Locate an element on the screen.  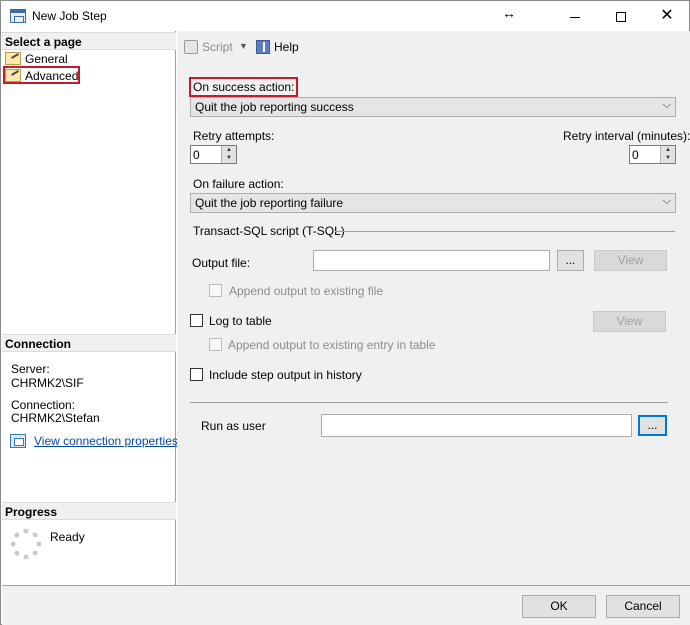
connection-properties-icon is located at coordinates (18, 441).